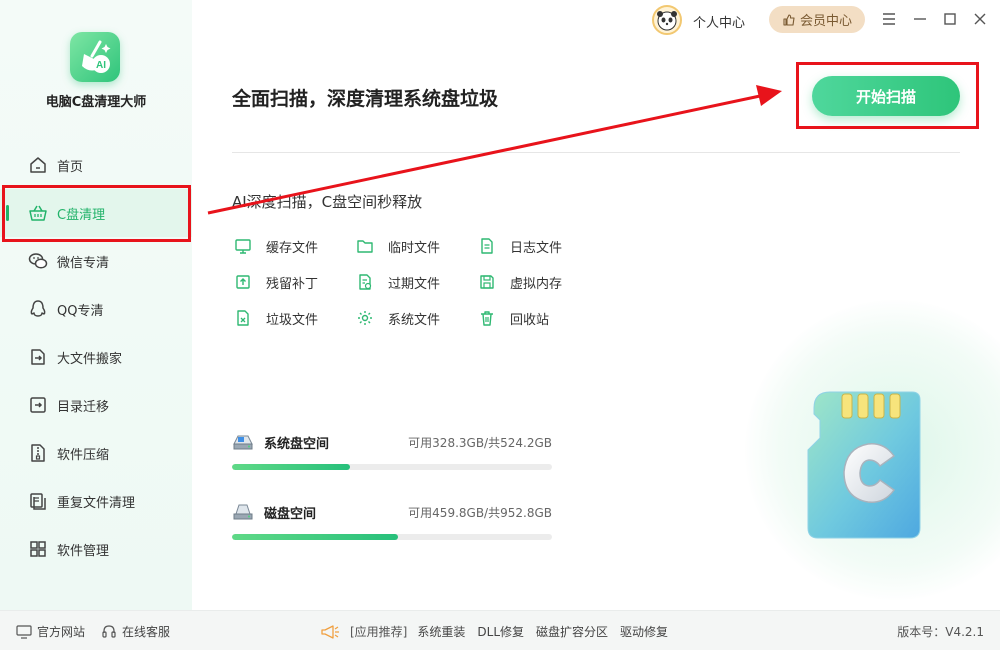 The image size is (1000, 650). Describe the element at coordinates (940, 632) in the screenshot. I see `version-label: 版本号：V4.2.1` at that location.